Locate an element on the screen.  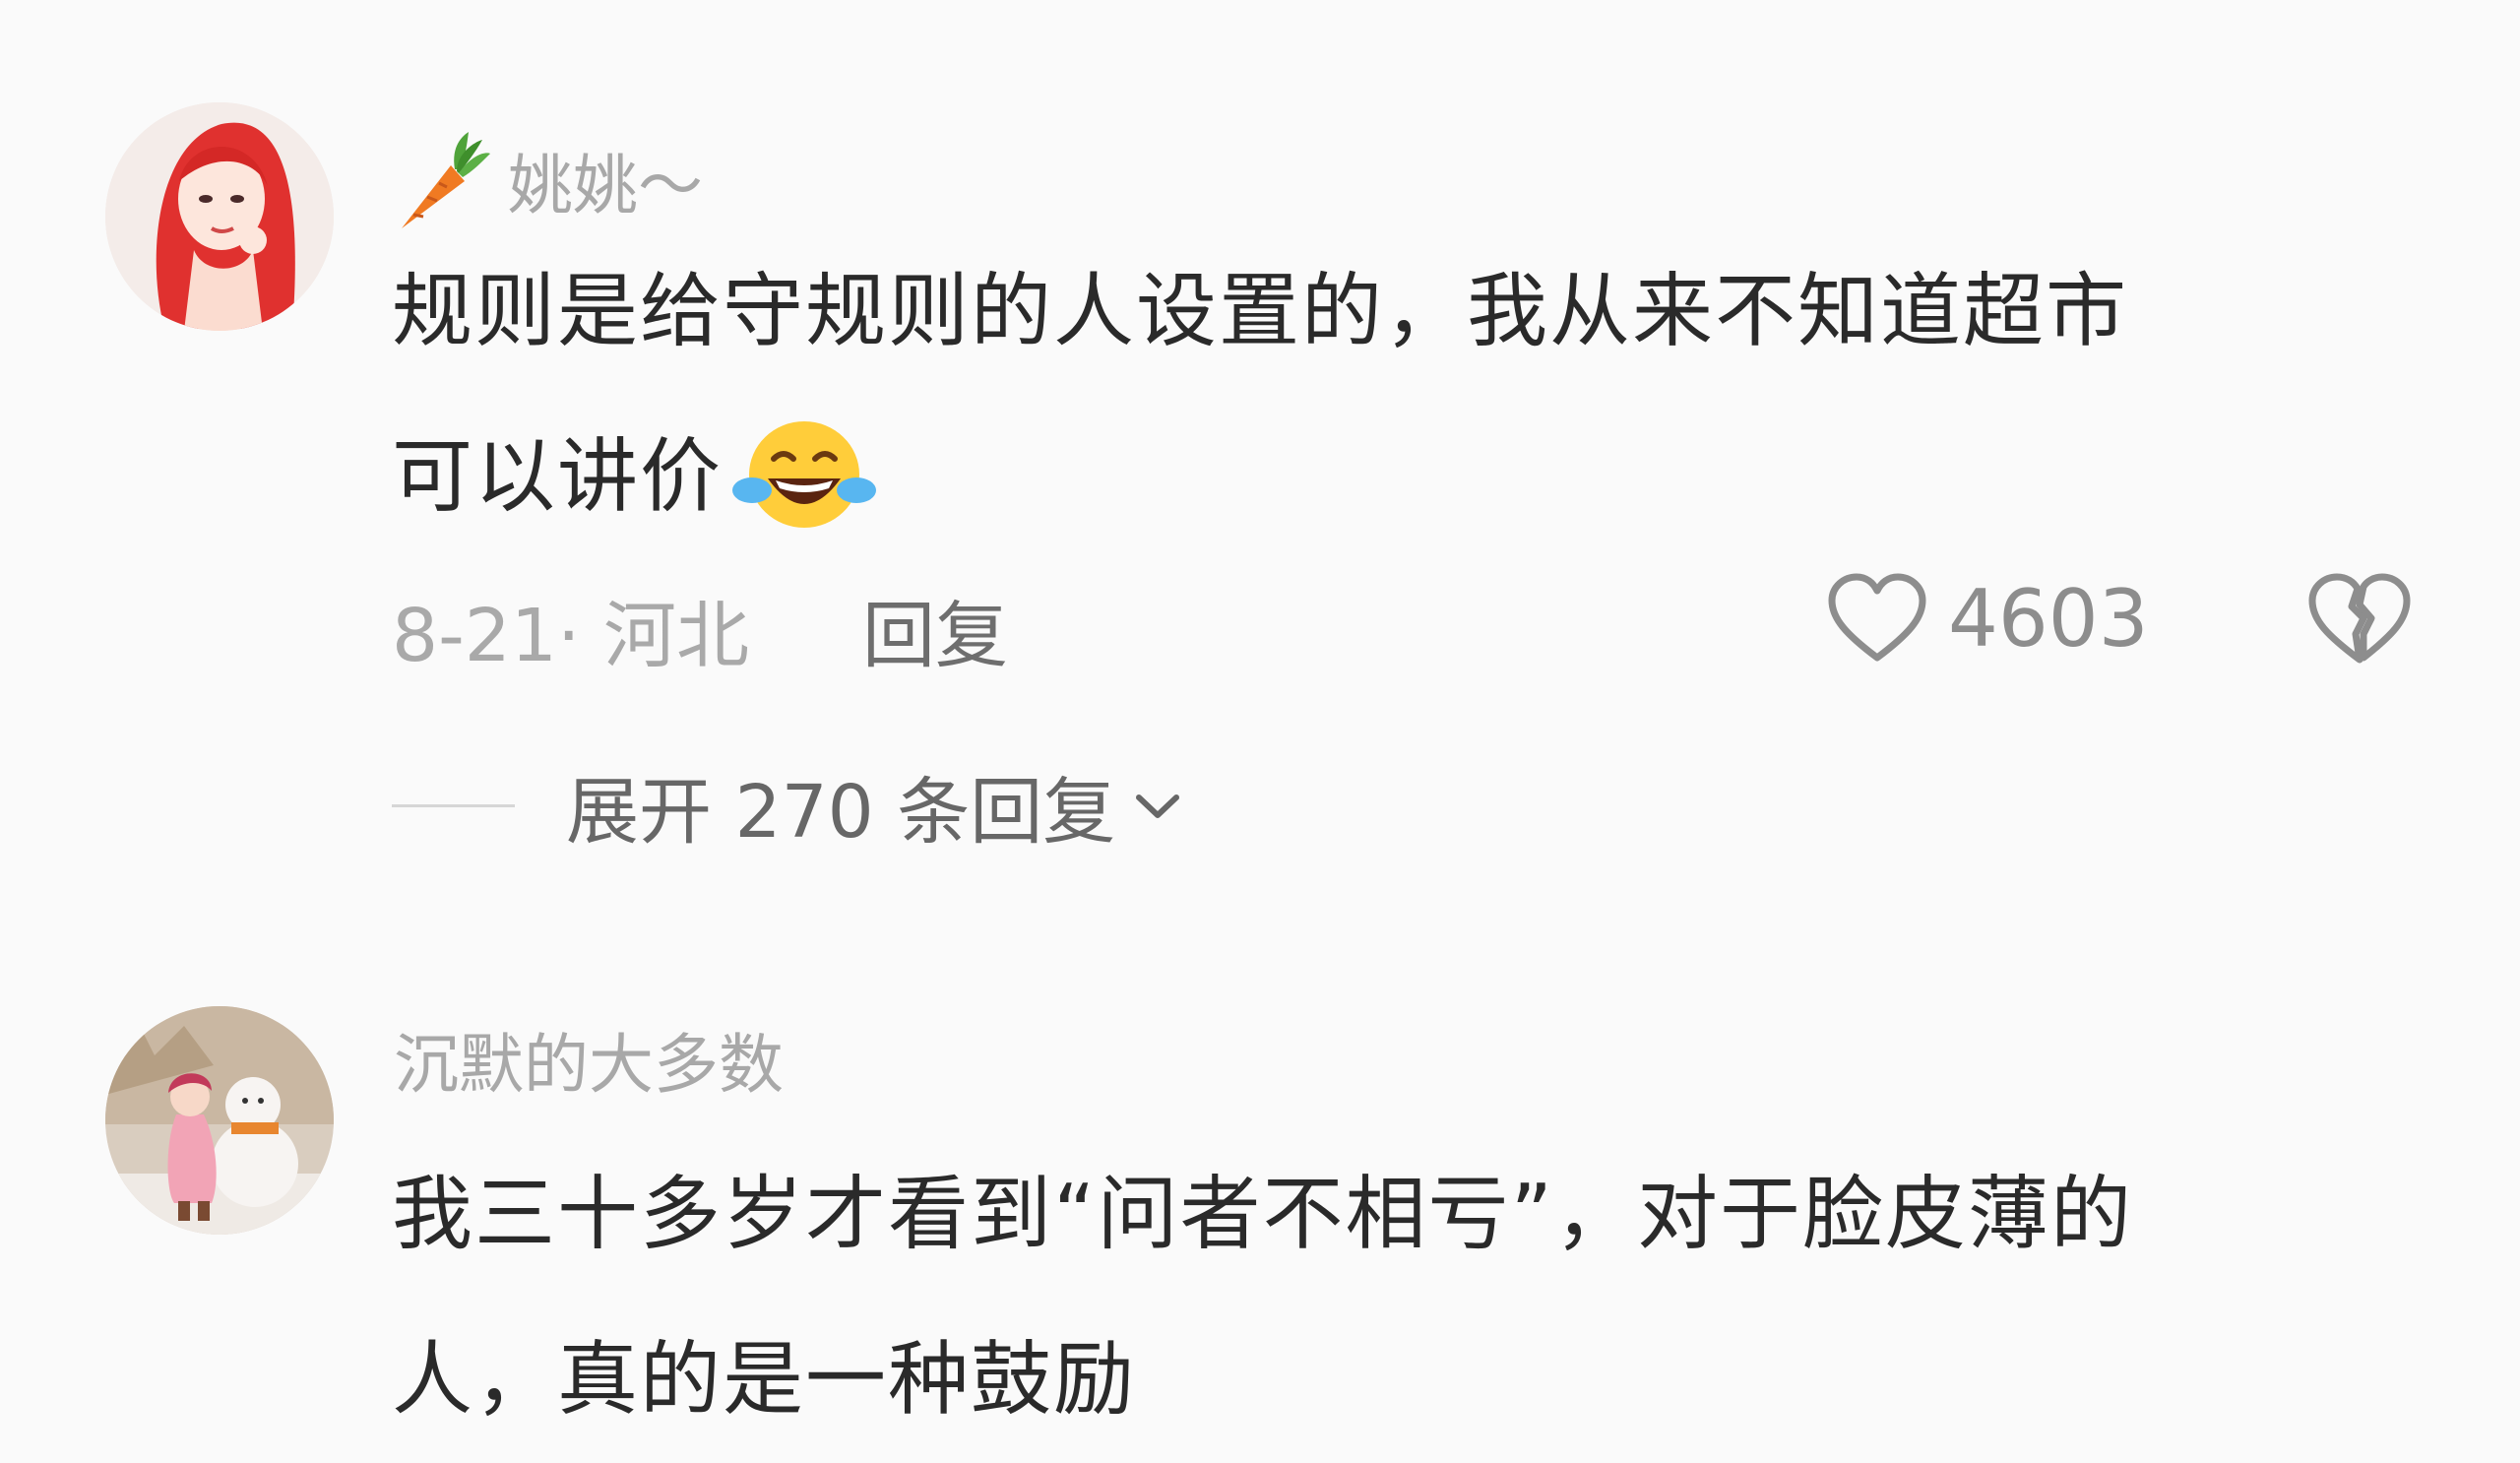
comment-text-line: 人，真的是一种鼓励 is located at coordinates (764, 1380).